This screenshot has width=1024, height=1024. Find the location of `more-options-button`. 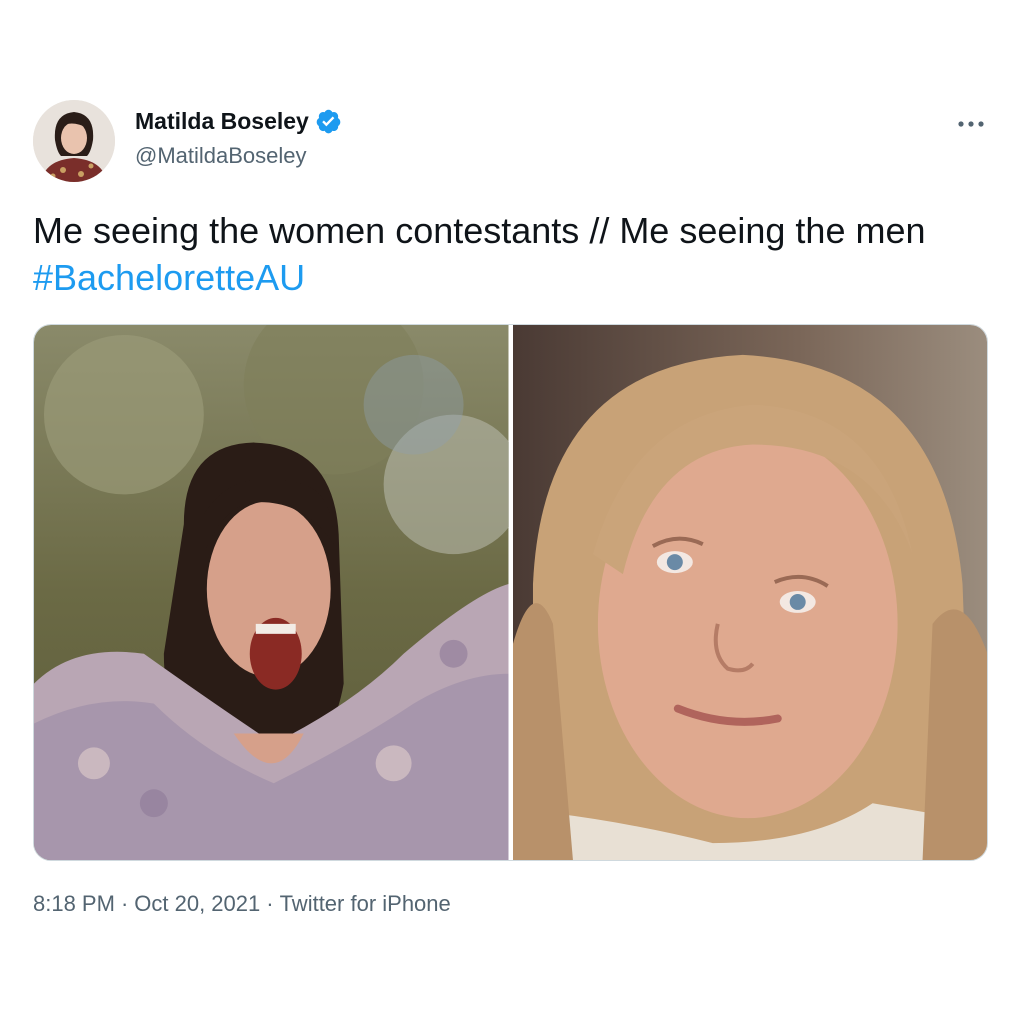

more-options-button is located at coordinates (971, 124).